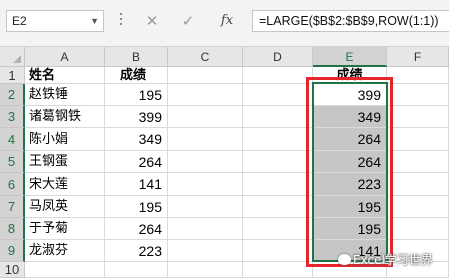 The height and width of the screenshot is (278, 449). Describe the element at coordinates (205, 184) in the screenshot. I see `cell-c6` at that location.